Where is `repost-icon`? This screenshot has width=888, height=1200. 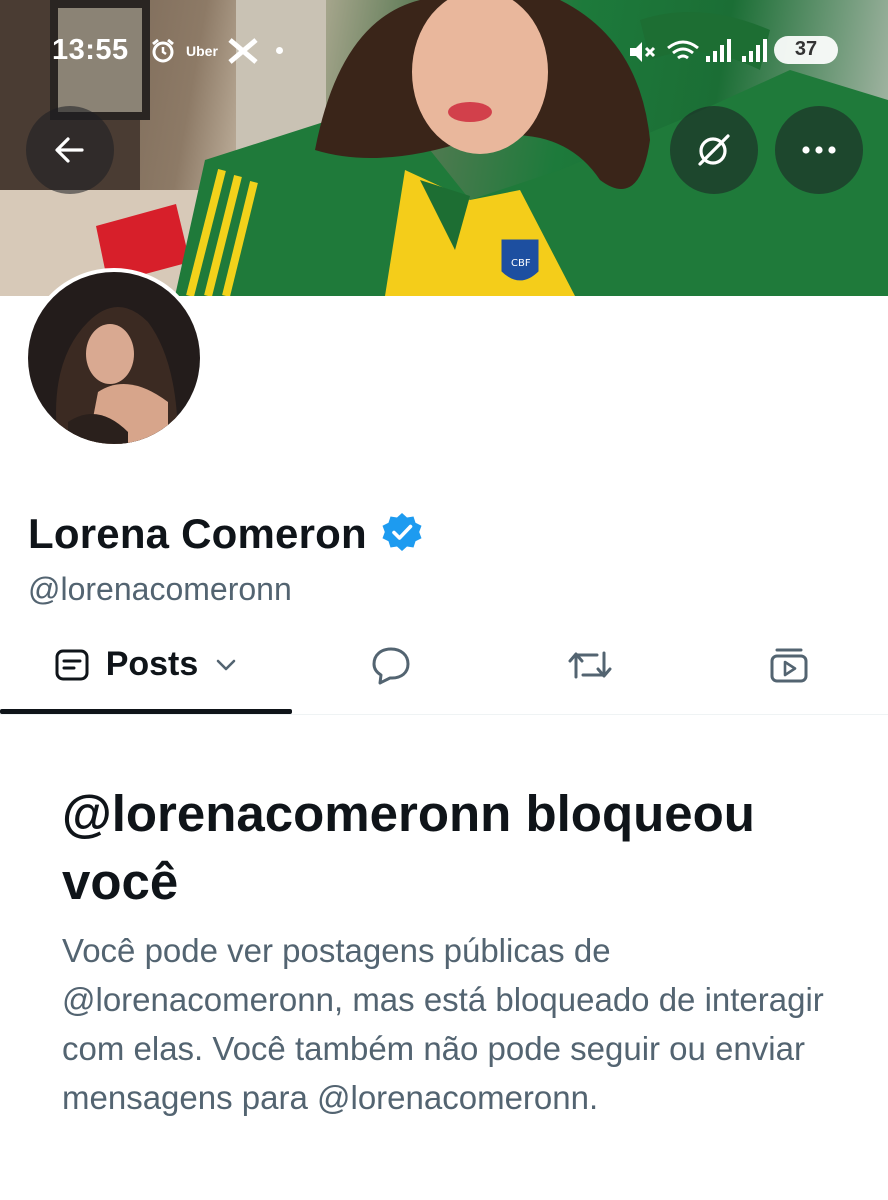
repost-icon is located at coordinates (590, 664).